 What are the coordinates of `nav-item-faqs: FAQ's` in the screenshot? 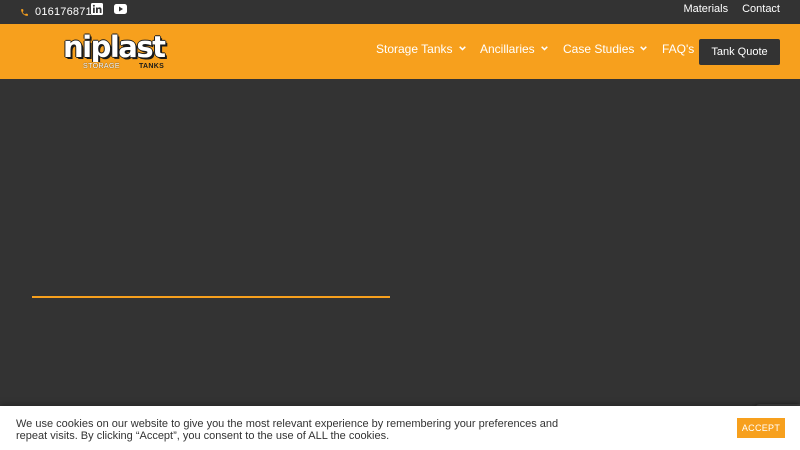 It's located at (678, 48).